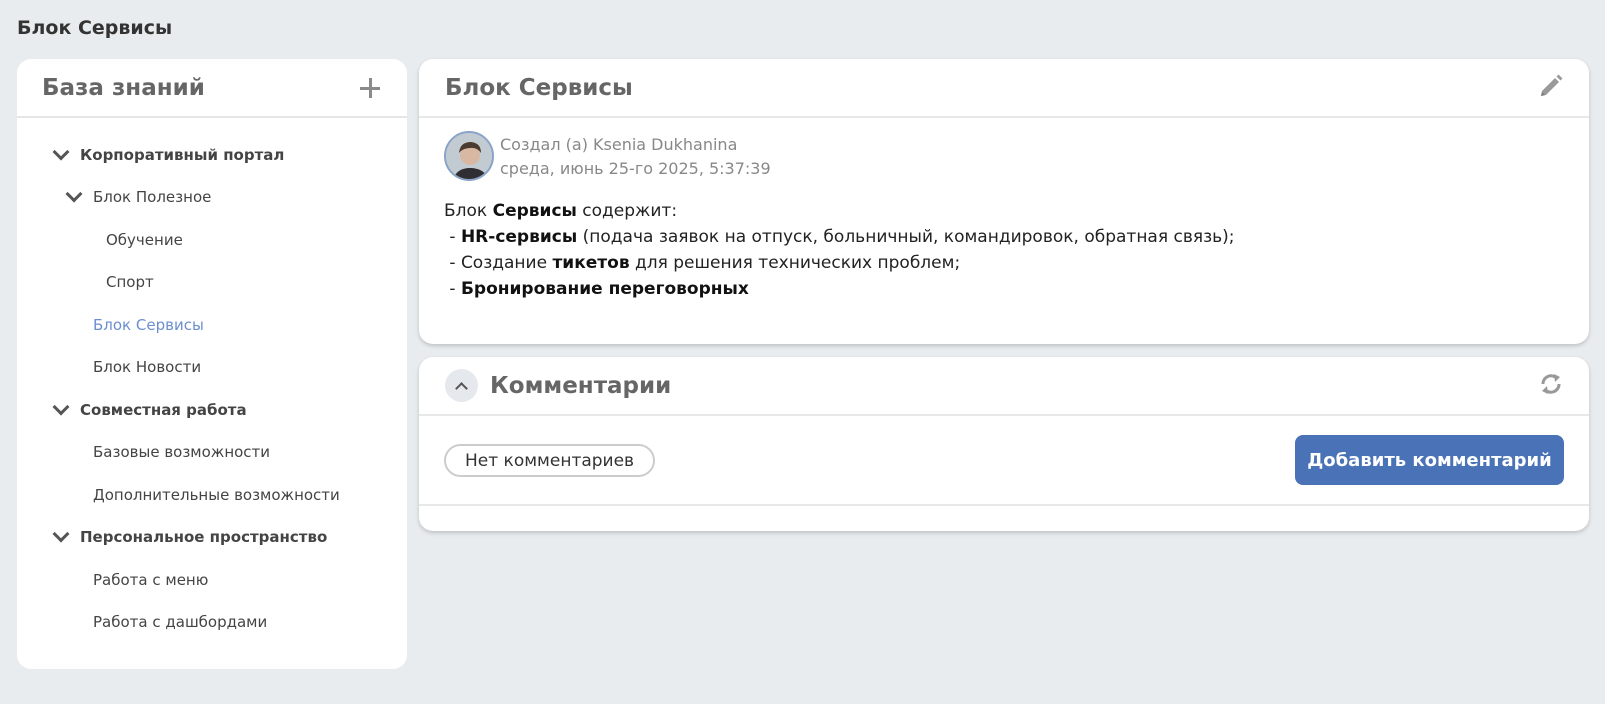 The image size is (1605, 704). I want to click on comments-header: Комментарии, so click(1004, 386).